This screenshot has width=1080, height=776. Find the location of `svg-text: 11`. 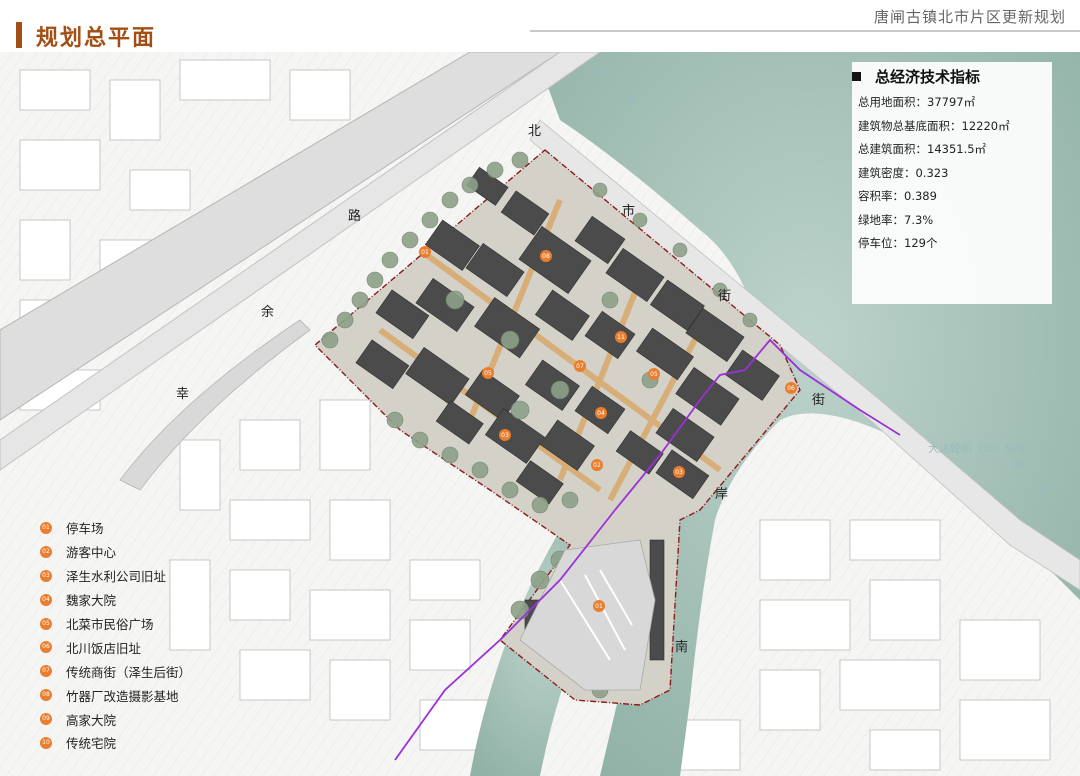

svg-text: 11 is located at coordinates (621, 337).